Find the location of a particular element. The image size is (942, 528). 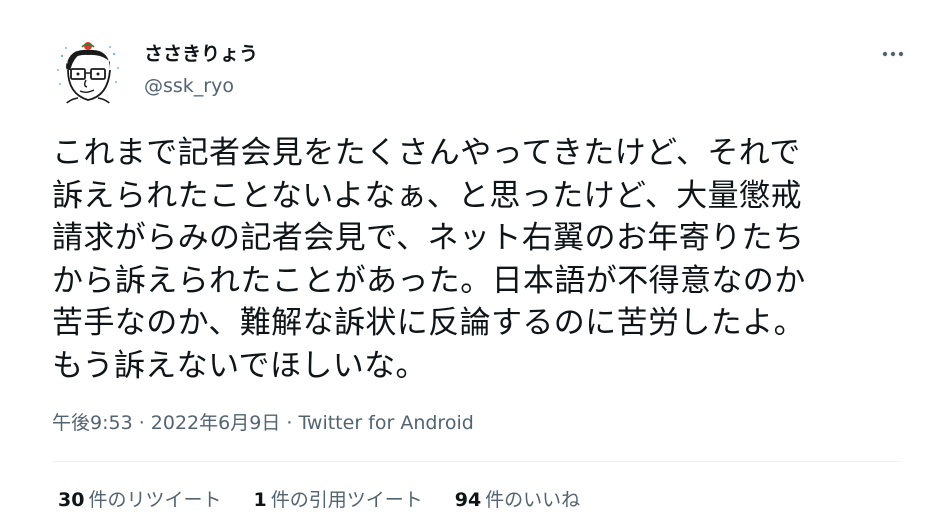

quote-tweets-stat: 1 件の引用ツイート is located at coordinates (337, 500).